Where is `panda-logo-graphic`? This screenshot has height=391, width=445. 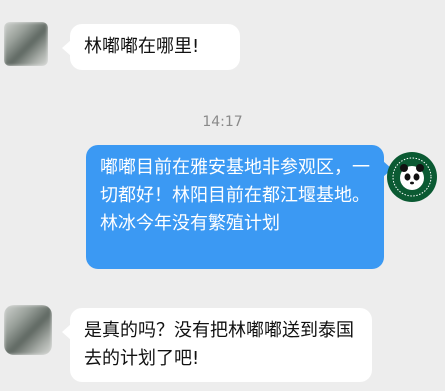
panda-logo-graphic is located at coordinates (412, 177).